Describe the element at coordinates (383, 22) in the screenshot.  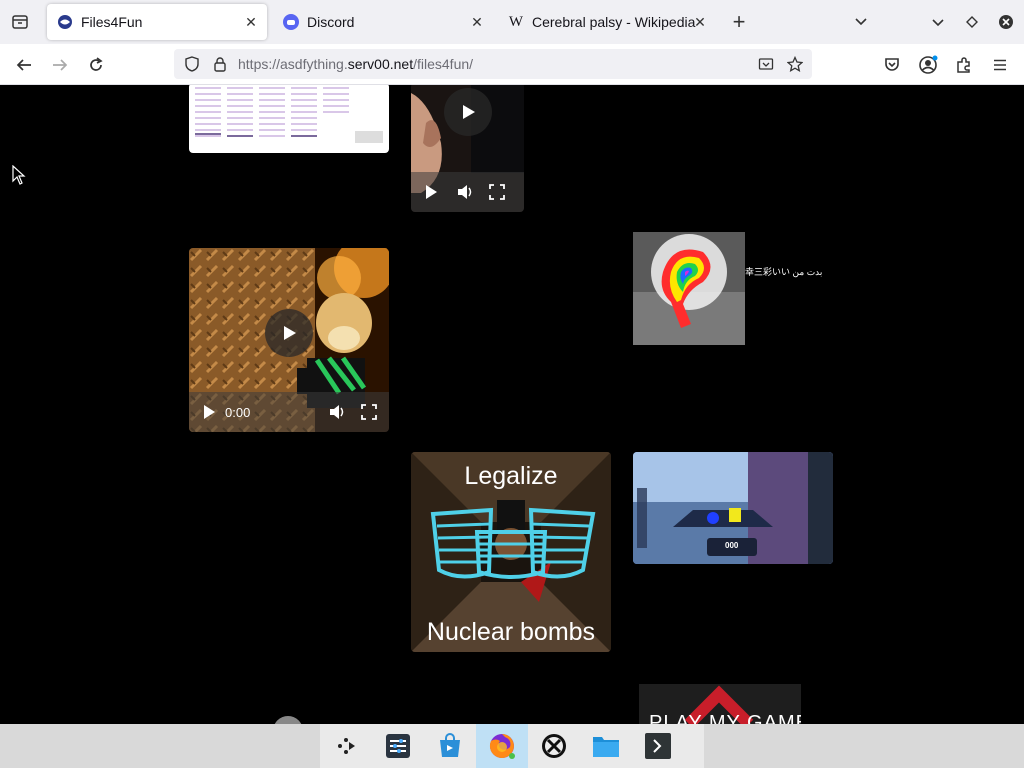
I see `tab-discord: Discord ✕` at that location.